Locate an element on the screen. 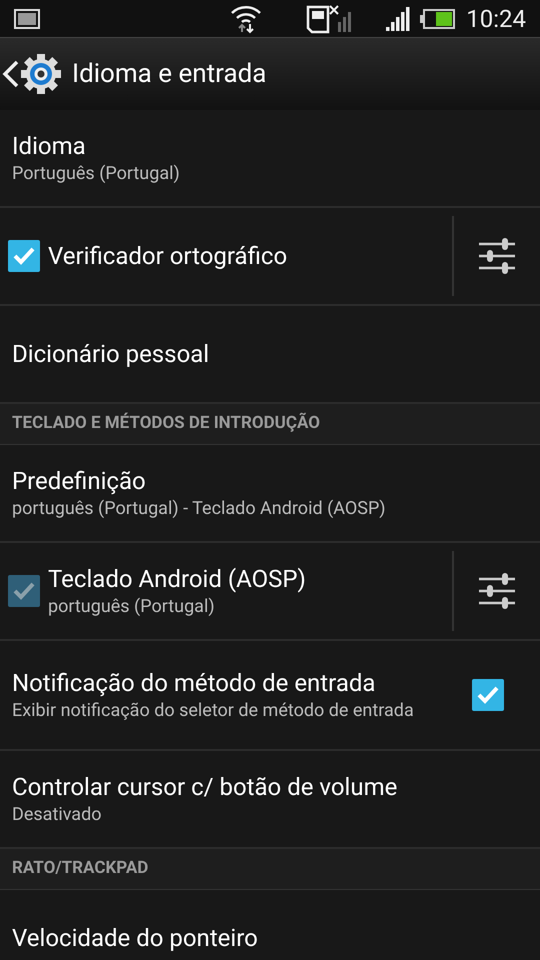  item-summary: português (Portugal) is located at coordinates (132, 607).